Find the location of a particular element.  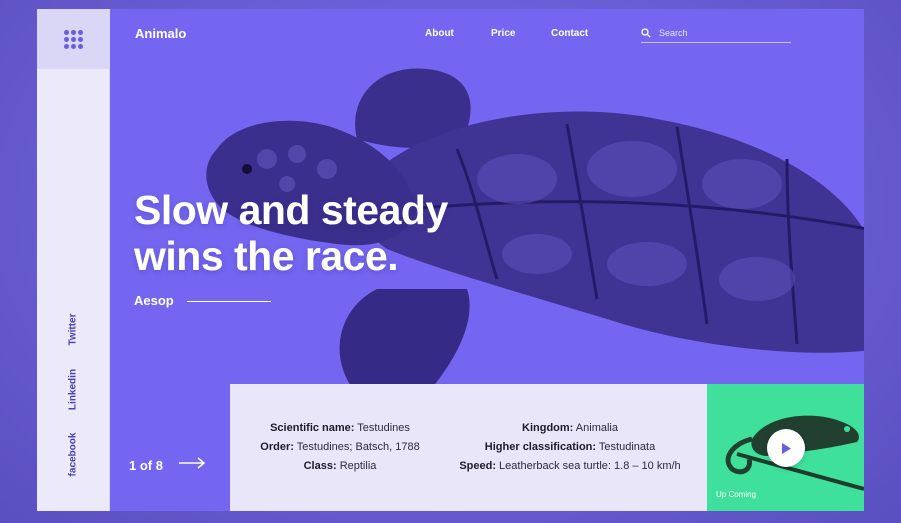

info-row-order: Order: Testudines; Batsch, 1788 is located at coordinates (340, 447).